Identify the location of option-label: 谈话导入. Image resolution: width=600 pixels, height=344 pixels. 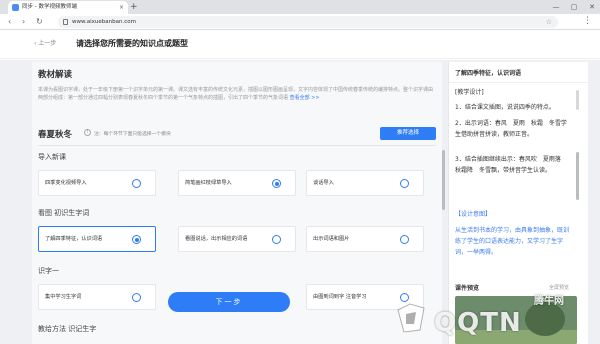
(323, 183).